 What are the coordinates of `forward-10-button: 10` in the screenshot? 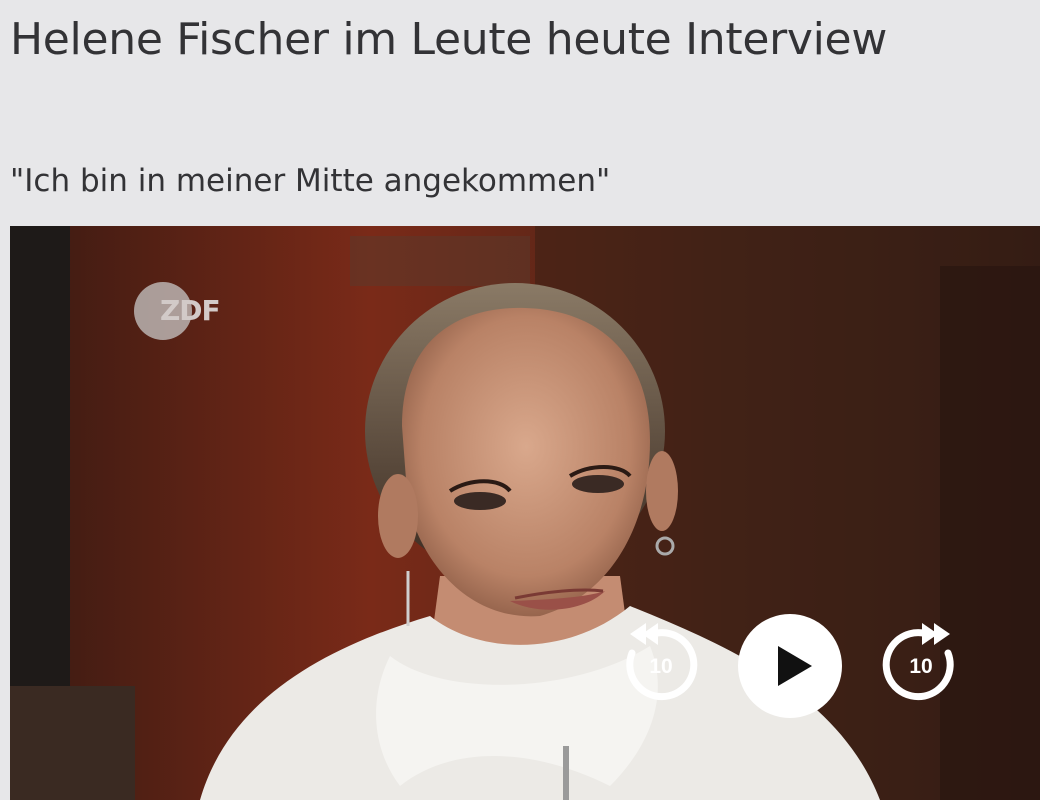 It's located at (923, 664).